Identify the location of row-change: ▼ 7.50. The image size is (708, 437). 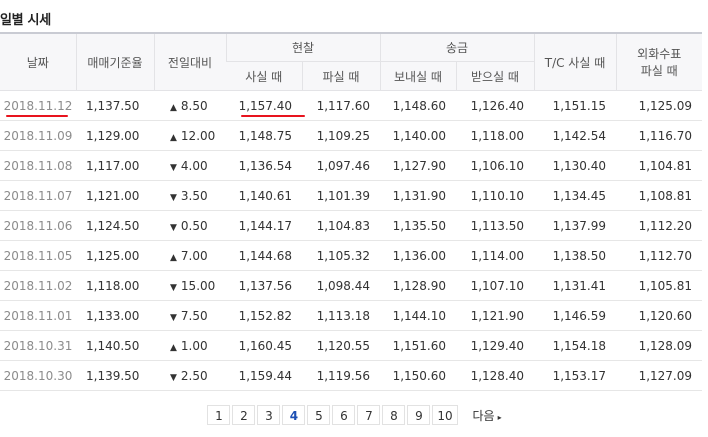
(190, 315).